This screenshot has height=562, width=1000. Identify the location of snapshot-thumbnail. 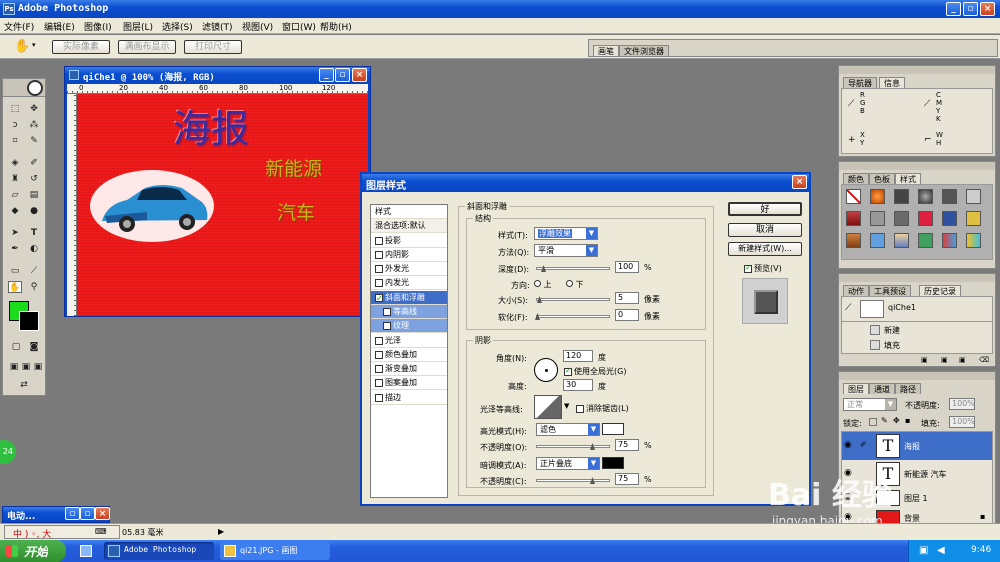
(872, 309).